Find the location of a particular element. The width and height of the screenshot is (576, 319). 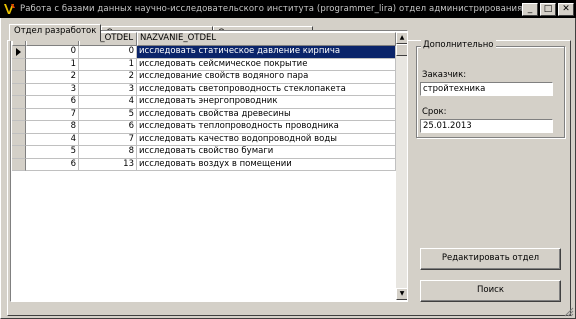

cell-kod: 0 is located at coordinates (108, 52).